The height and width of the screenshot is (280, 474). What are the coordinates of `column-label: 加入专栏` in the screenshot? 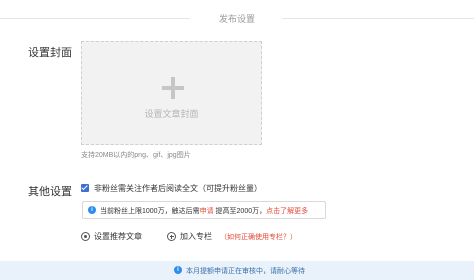 It's located at (196, 236).